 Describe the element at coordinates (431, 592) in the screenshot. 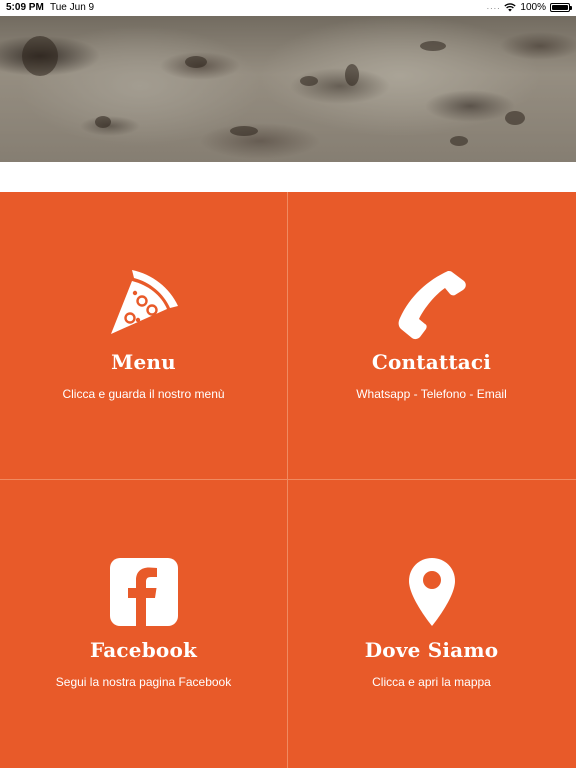

I see `map-pin-icon` at that location.